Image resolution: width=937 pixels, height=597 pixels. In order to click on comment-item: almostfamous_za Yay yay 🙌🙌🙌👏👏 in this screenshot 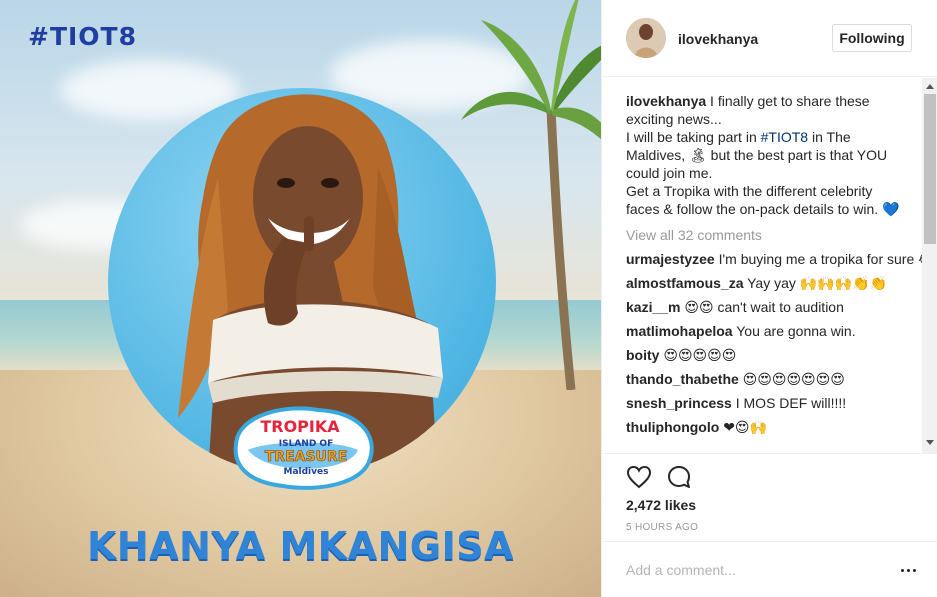, I will do `click(766, 283)`.